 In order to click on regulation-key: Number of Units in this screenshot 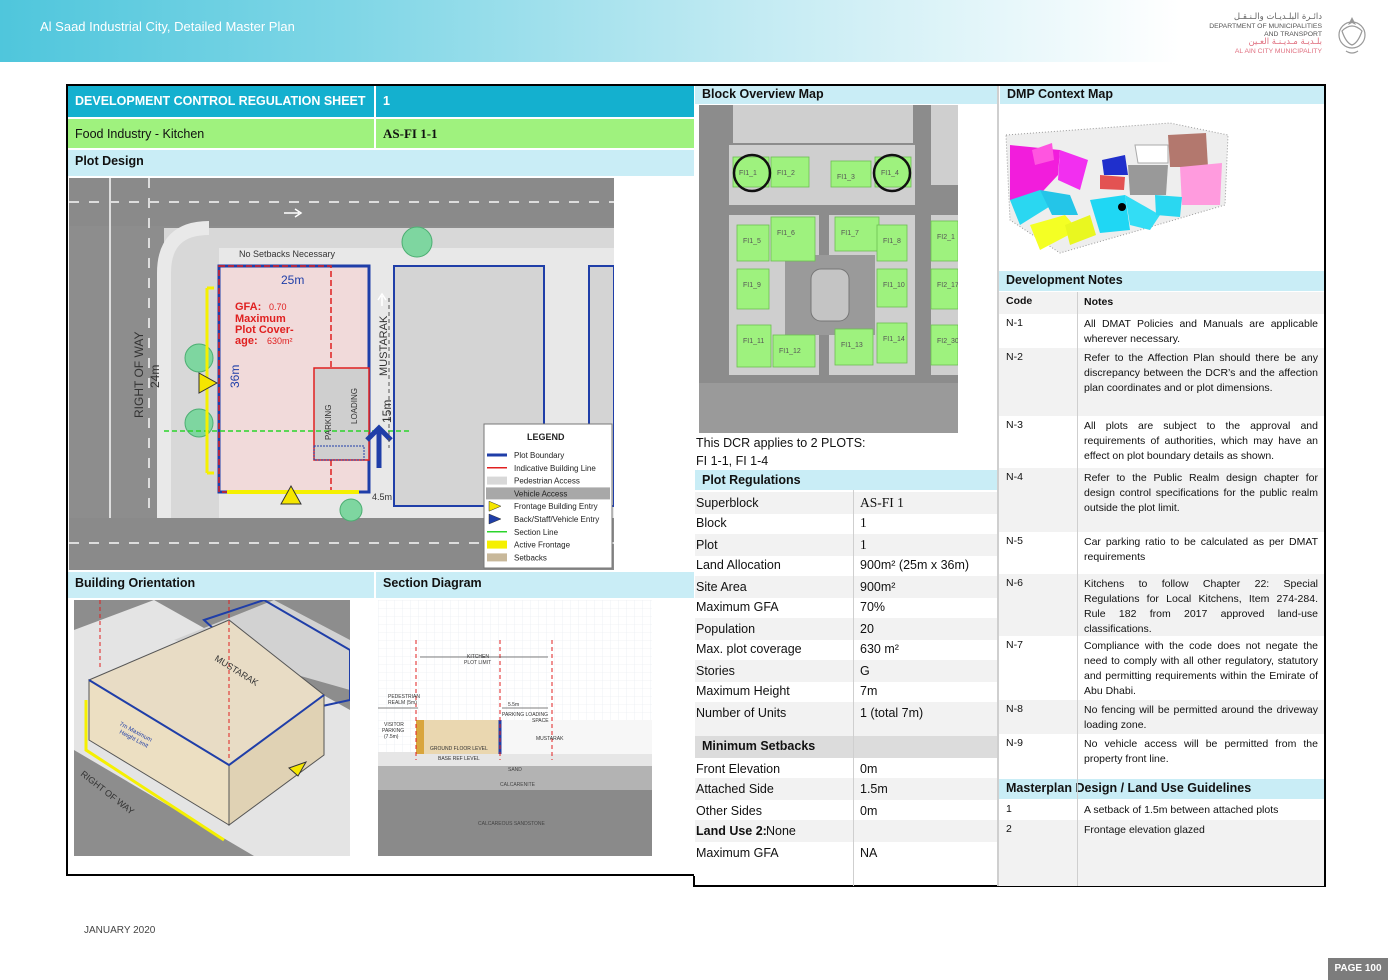, I will do `click(741, 713)`.